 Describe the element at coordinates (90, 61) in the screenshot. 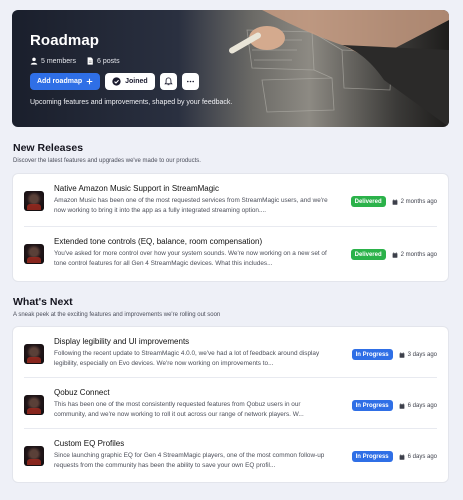

I see `document-icon` at that location.